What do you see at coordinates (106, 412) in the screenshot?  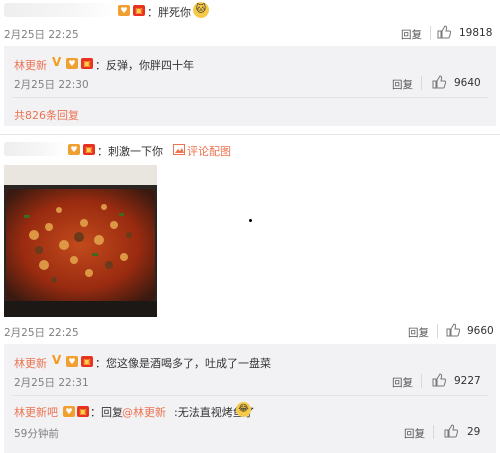 I see `reply-prefix: ：回复` at bounding box center [106, 412].